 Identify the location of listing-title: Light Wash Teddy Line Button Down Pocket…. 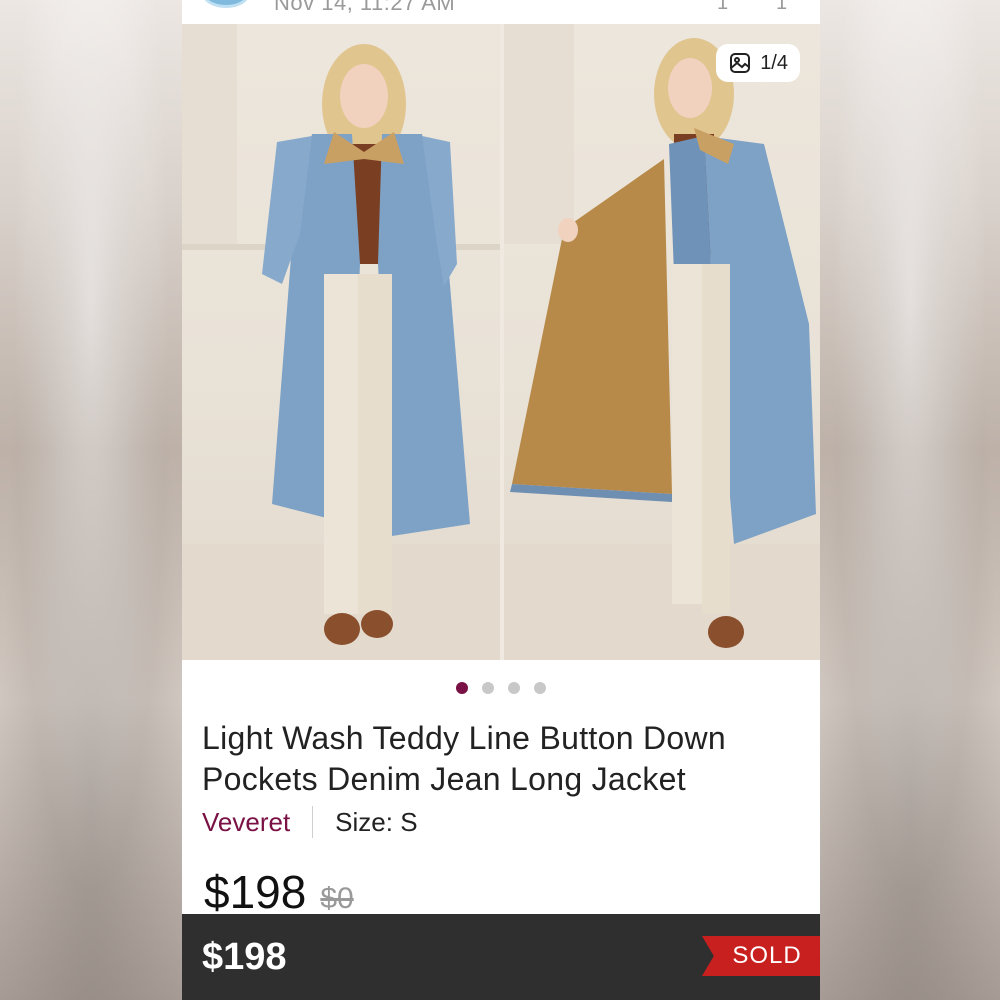
(464, 758).